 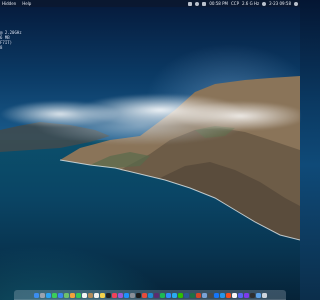 I want to click on activity-monitor-icon, so click(x=210, y=295).